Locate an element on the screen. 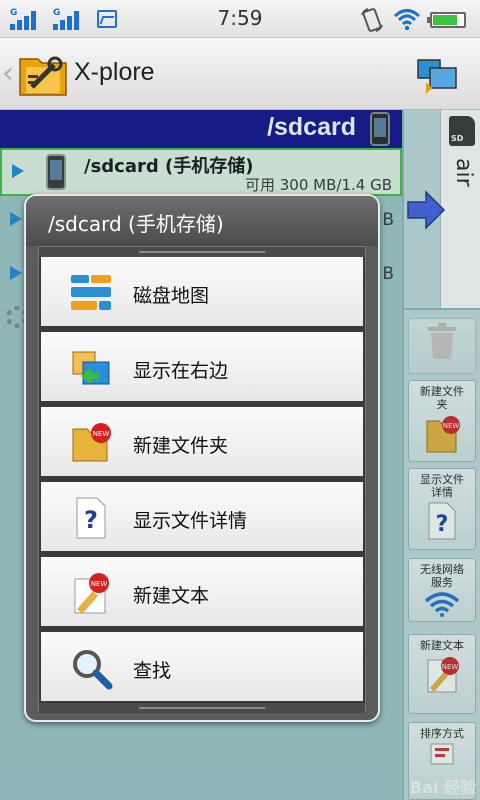 The width and height of the screenshot is (480, 800). app-logo-icon is located at coordinates (43, 74).